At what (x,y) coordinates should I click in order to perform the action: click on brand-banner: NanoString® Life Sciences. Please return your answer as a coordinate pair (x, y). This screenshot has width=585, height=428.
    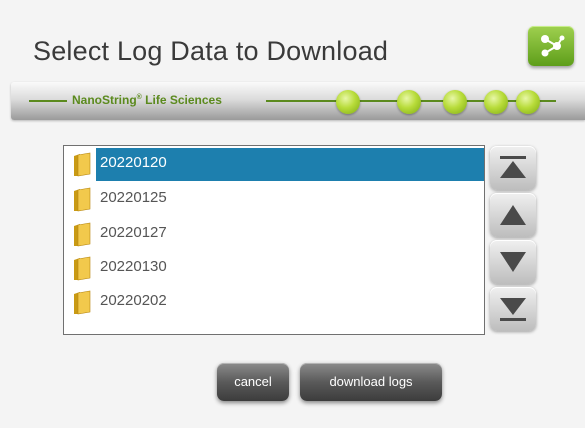
    Looking at the image, I should click on (298, 101).